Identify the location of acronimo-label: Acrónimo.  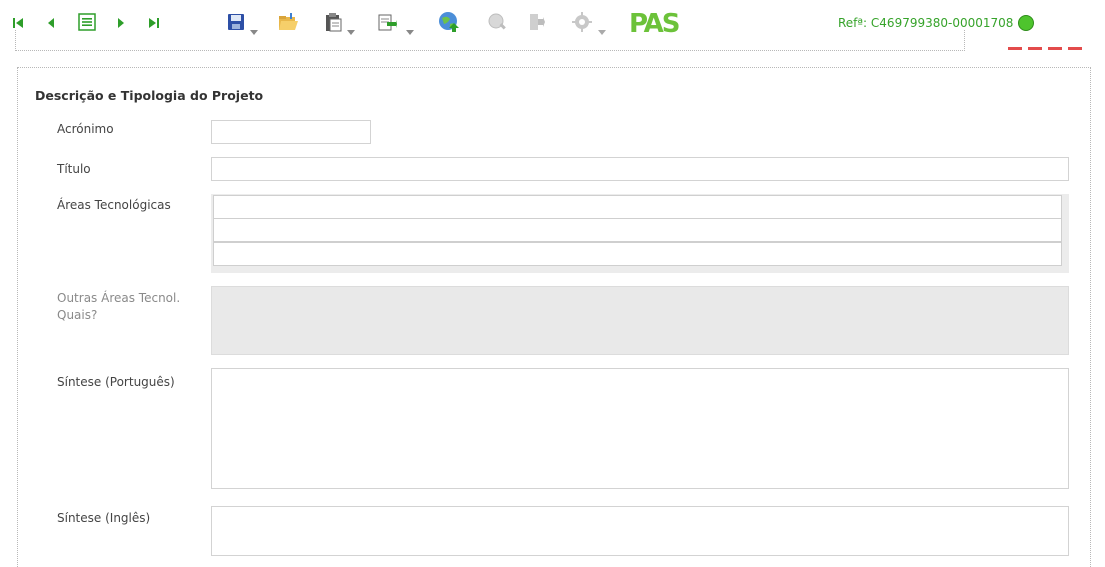
(85, 129).